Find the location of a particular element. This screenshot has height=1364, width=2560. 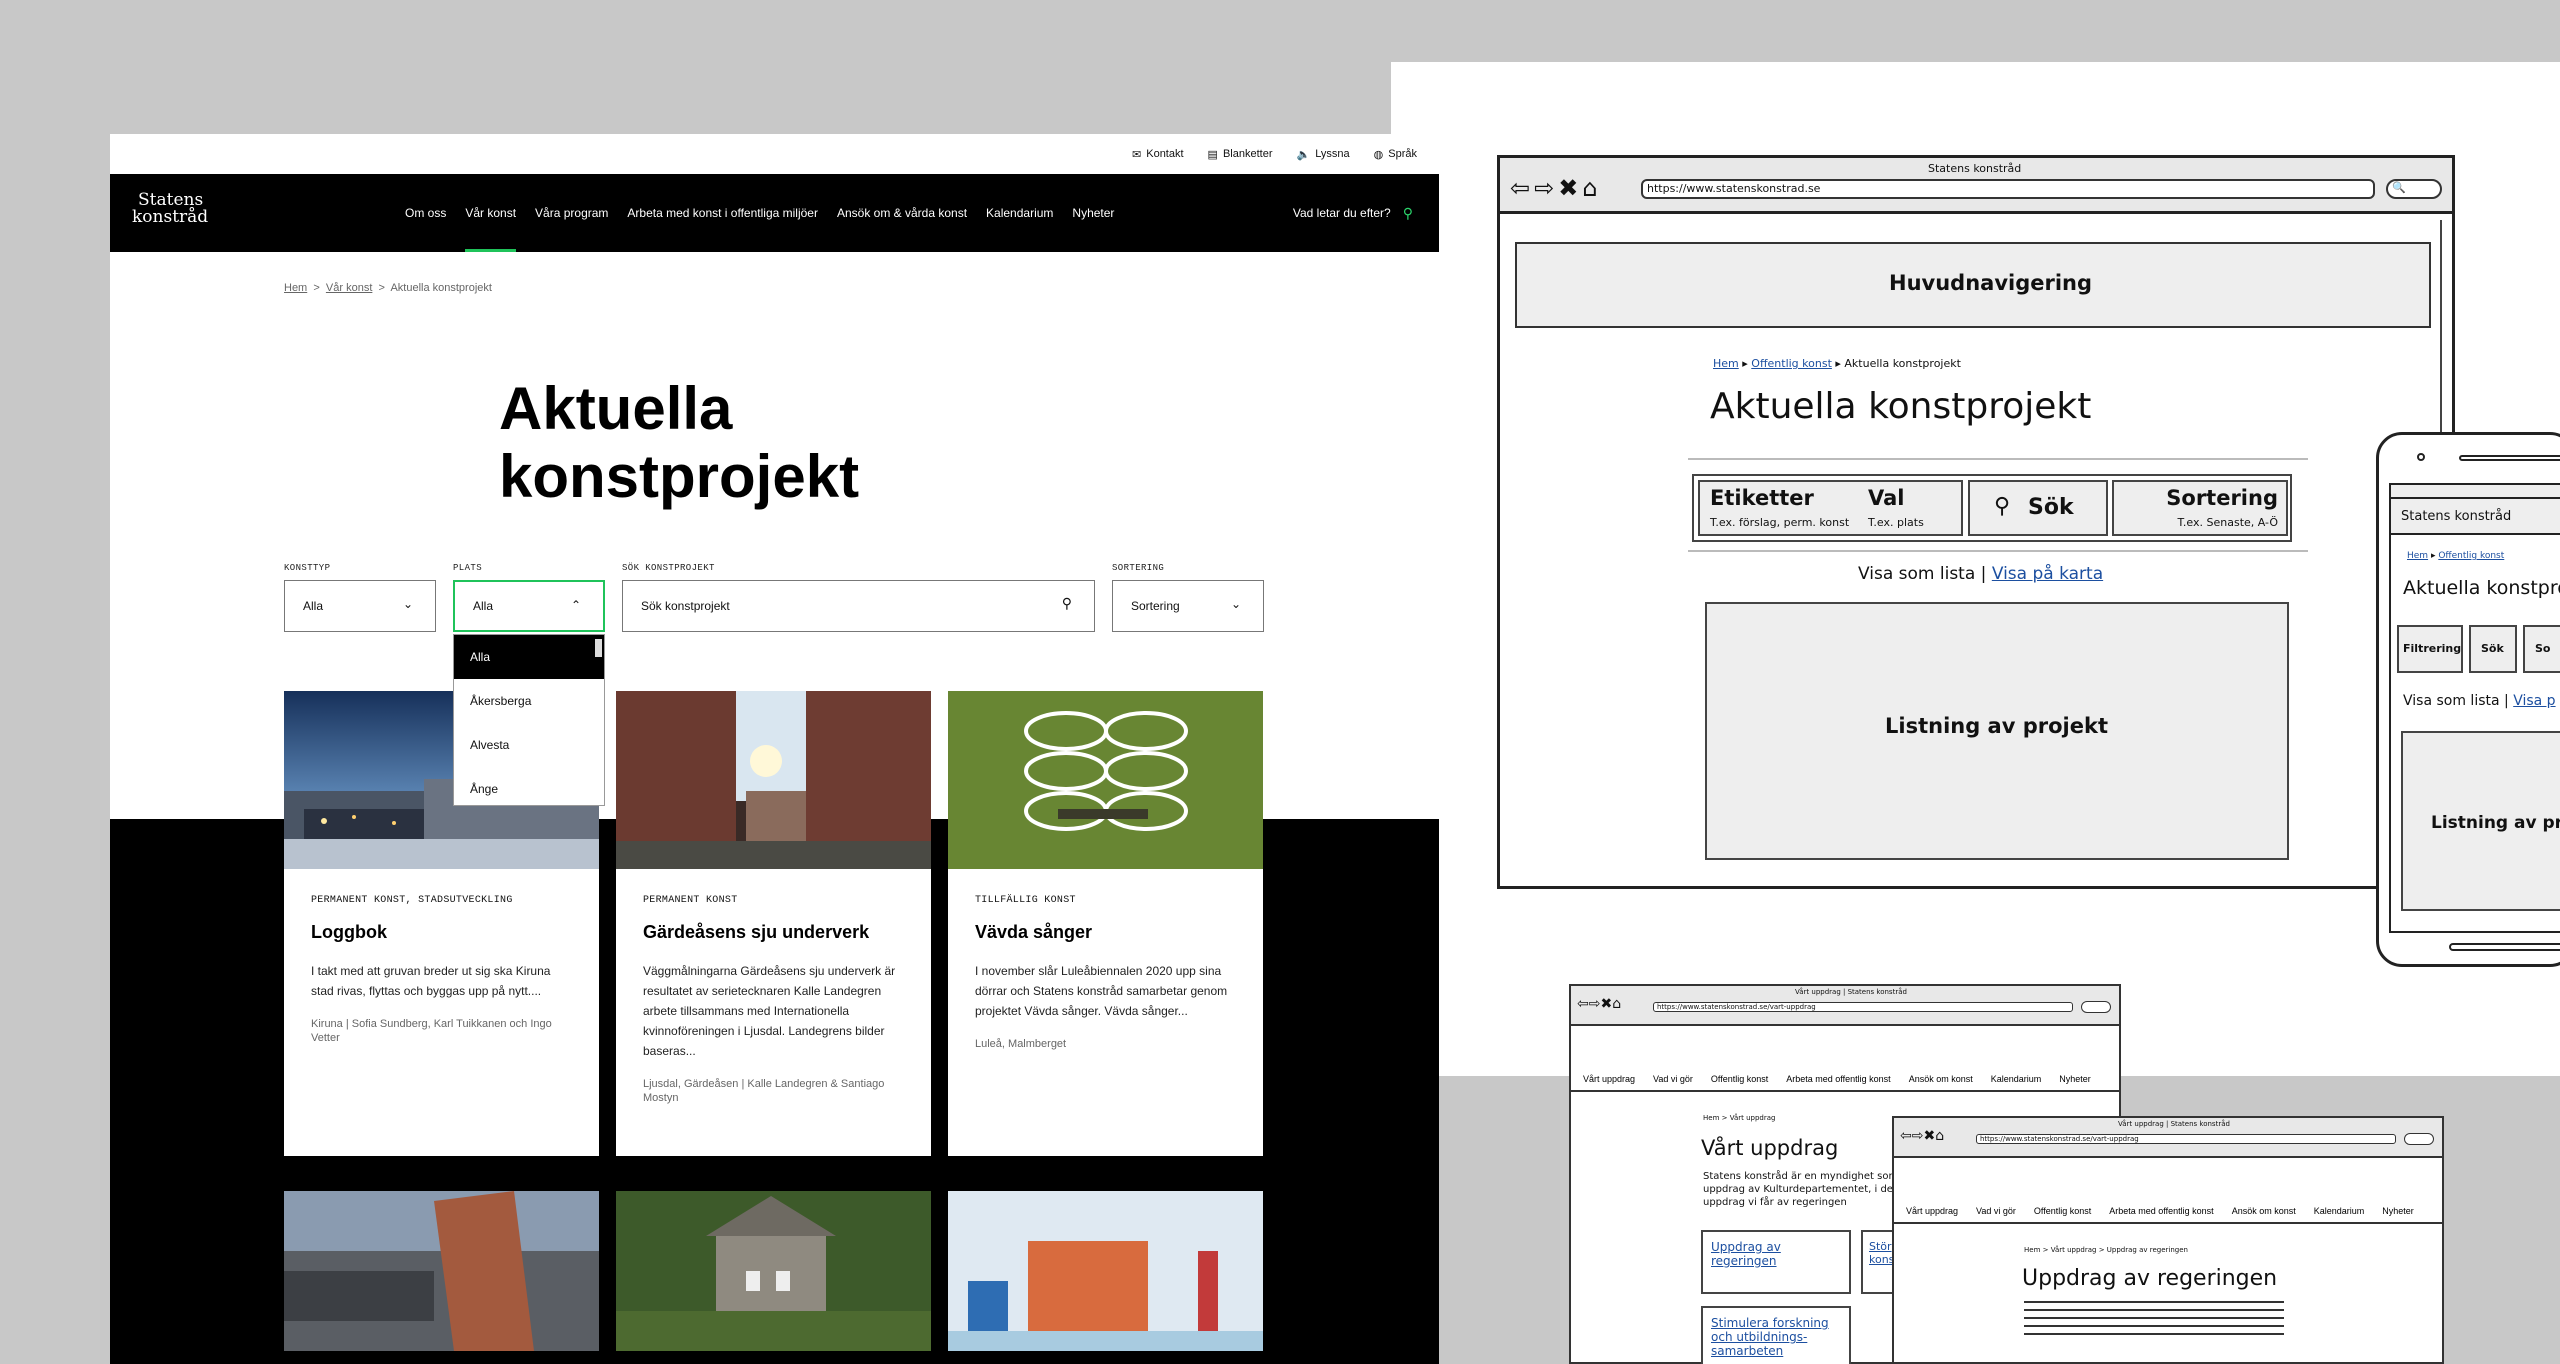

wireframe-btn-sortering-sub: T.ex. Senaste, A-Ö is located at coordinates (2227, 522).